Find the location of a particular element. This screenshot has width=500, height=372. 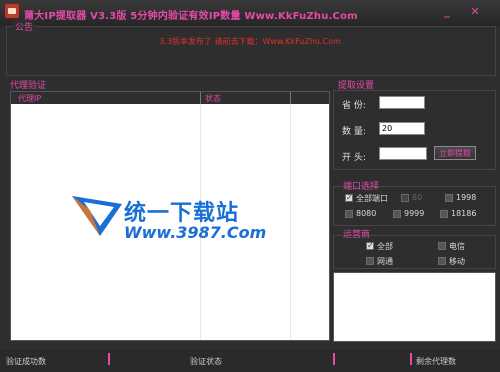

port-9999-label: 9999 is located at coordinates (414, 213).